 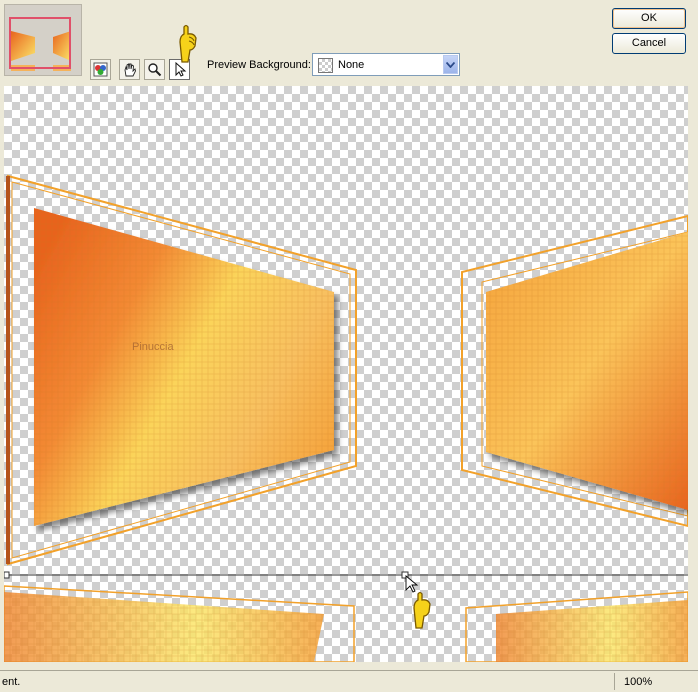 I want to click on dropdown-button, so click(x=450, y=64).